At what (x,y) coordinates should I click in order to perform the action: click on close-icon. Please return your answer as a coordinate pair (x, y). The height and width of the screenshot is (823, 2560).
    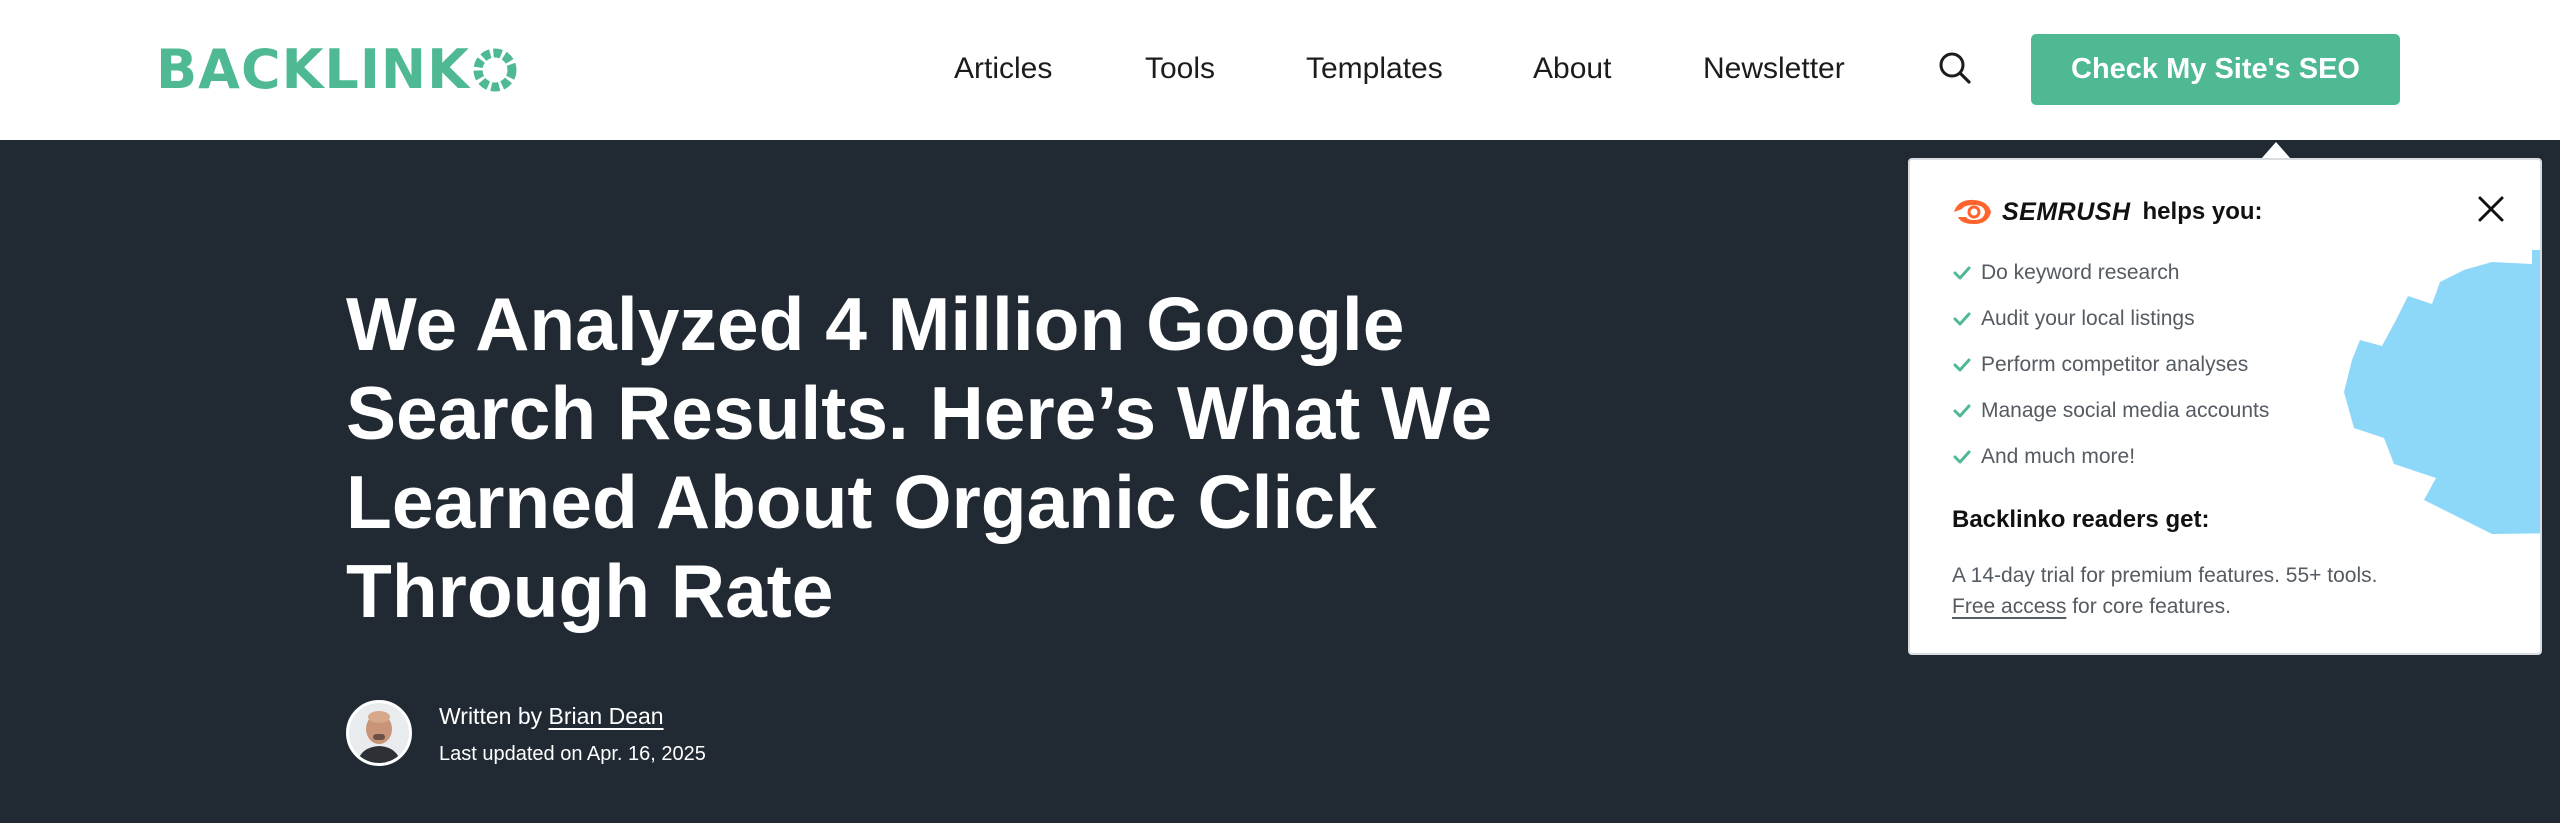
    Looking at the image, I should click on (2491, 209).